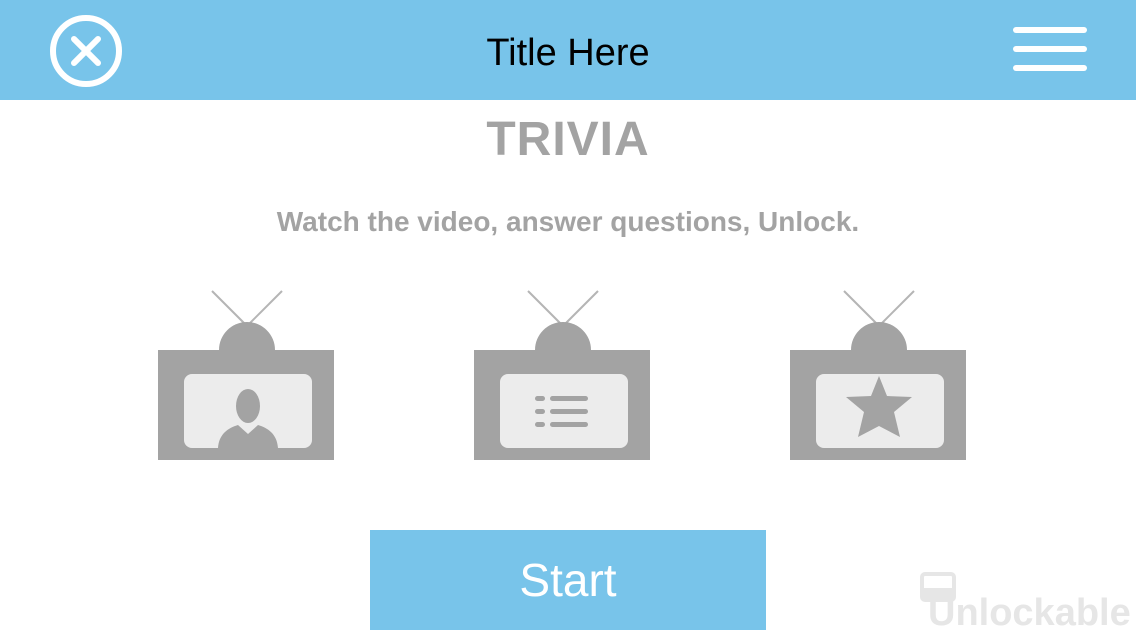  I want to click on tv-person-icon, so click(246, 375).